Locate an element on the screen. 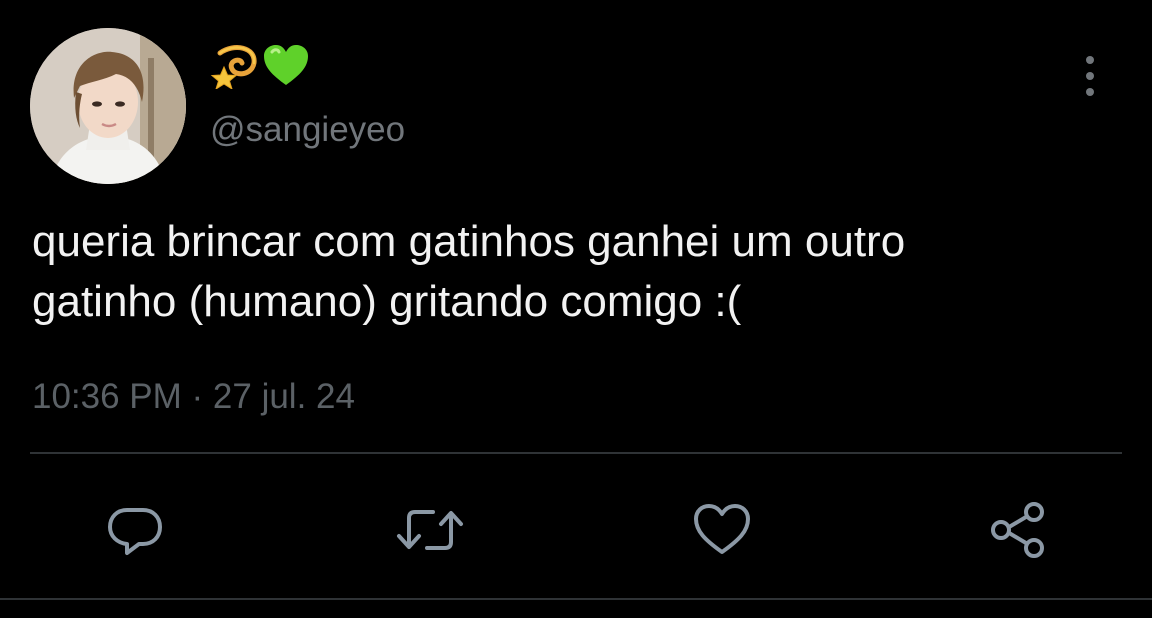 The image size is (1152, 618). dizzy-emoji-icon is located at coordinates (233, 67).